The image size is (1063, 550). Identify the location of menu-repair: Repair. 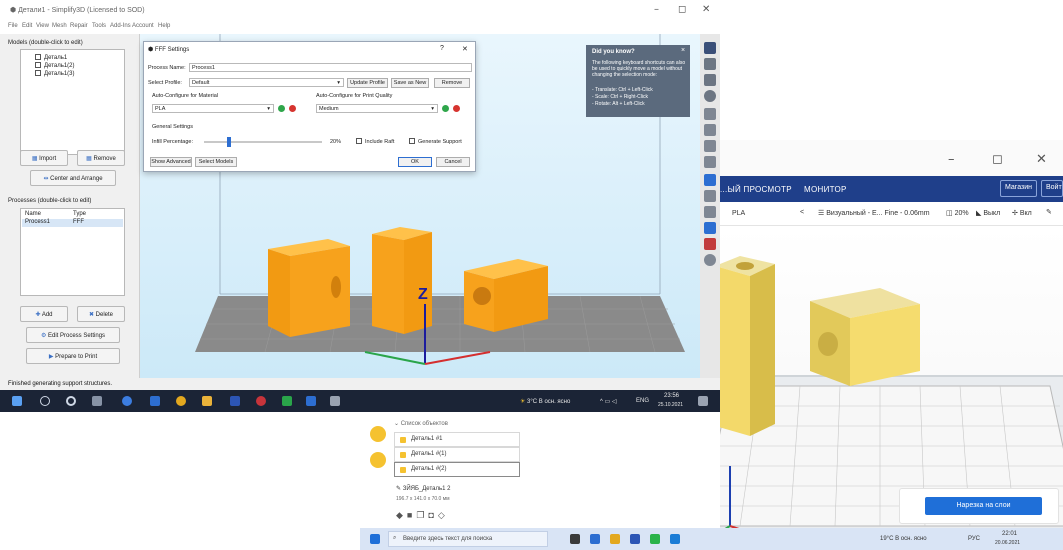
(79, 26).